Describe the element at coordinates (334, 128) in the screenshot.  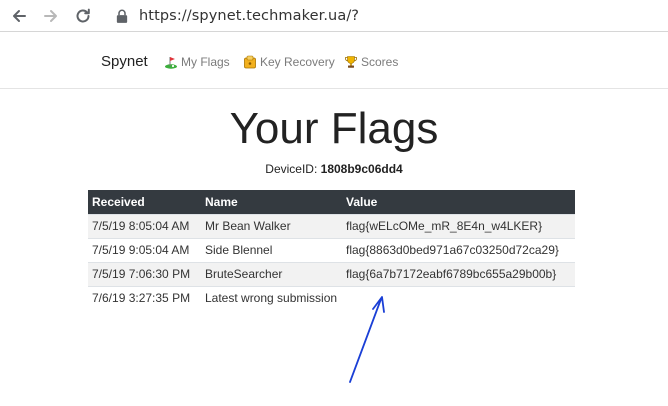
I see `page-title: Your Flags` at that location.